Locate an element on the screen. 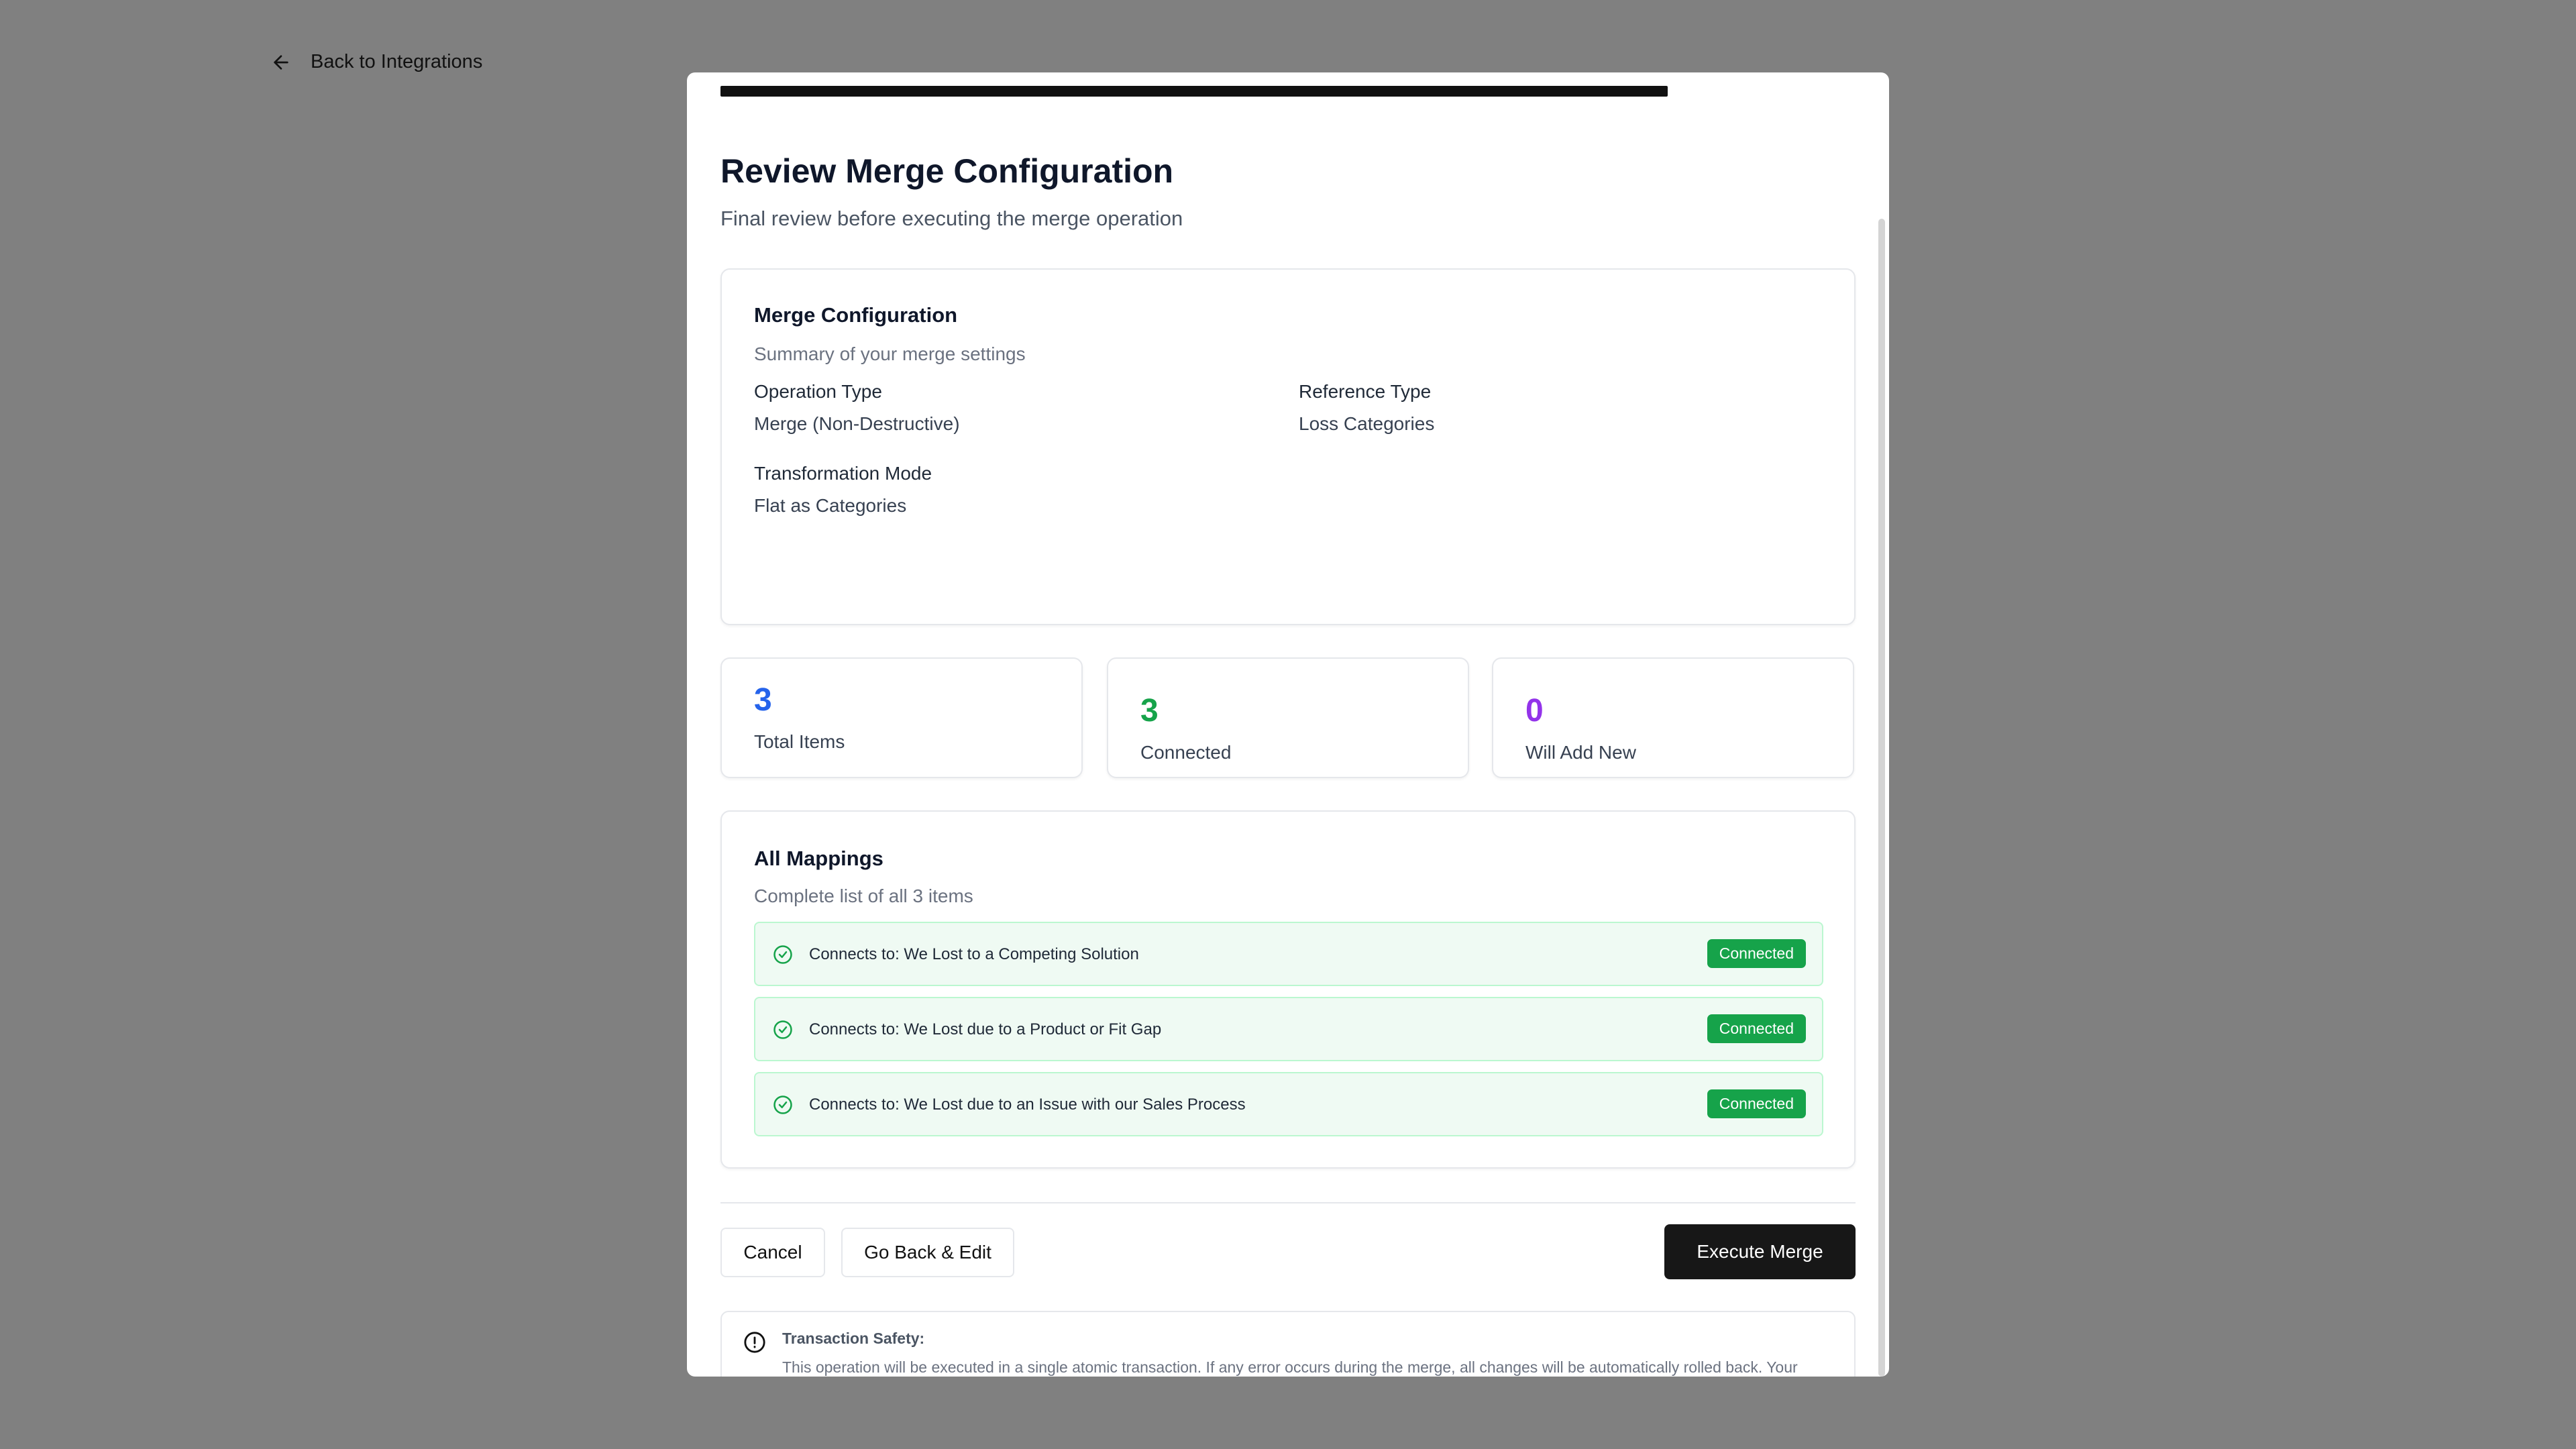 The width and height of the screenshot is (2576, 1449). modal-scrollbar is located at coordinates (1881, 798).